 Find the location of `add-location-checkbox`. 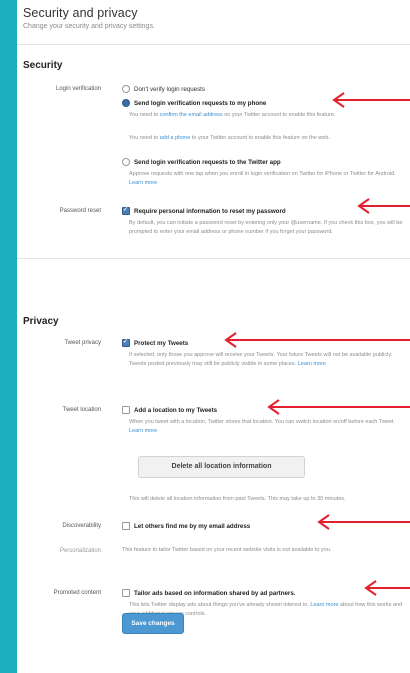

add-location-checkbox is located at coordinates (126, 410).